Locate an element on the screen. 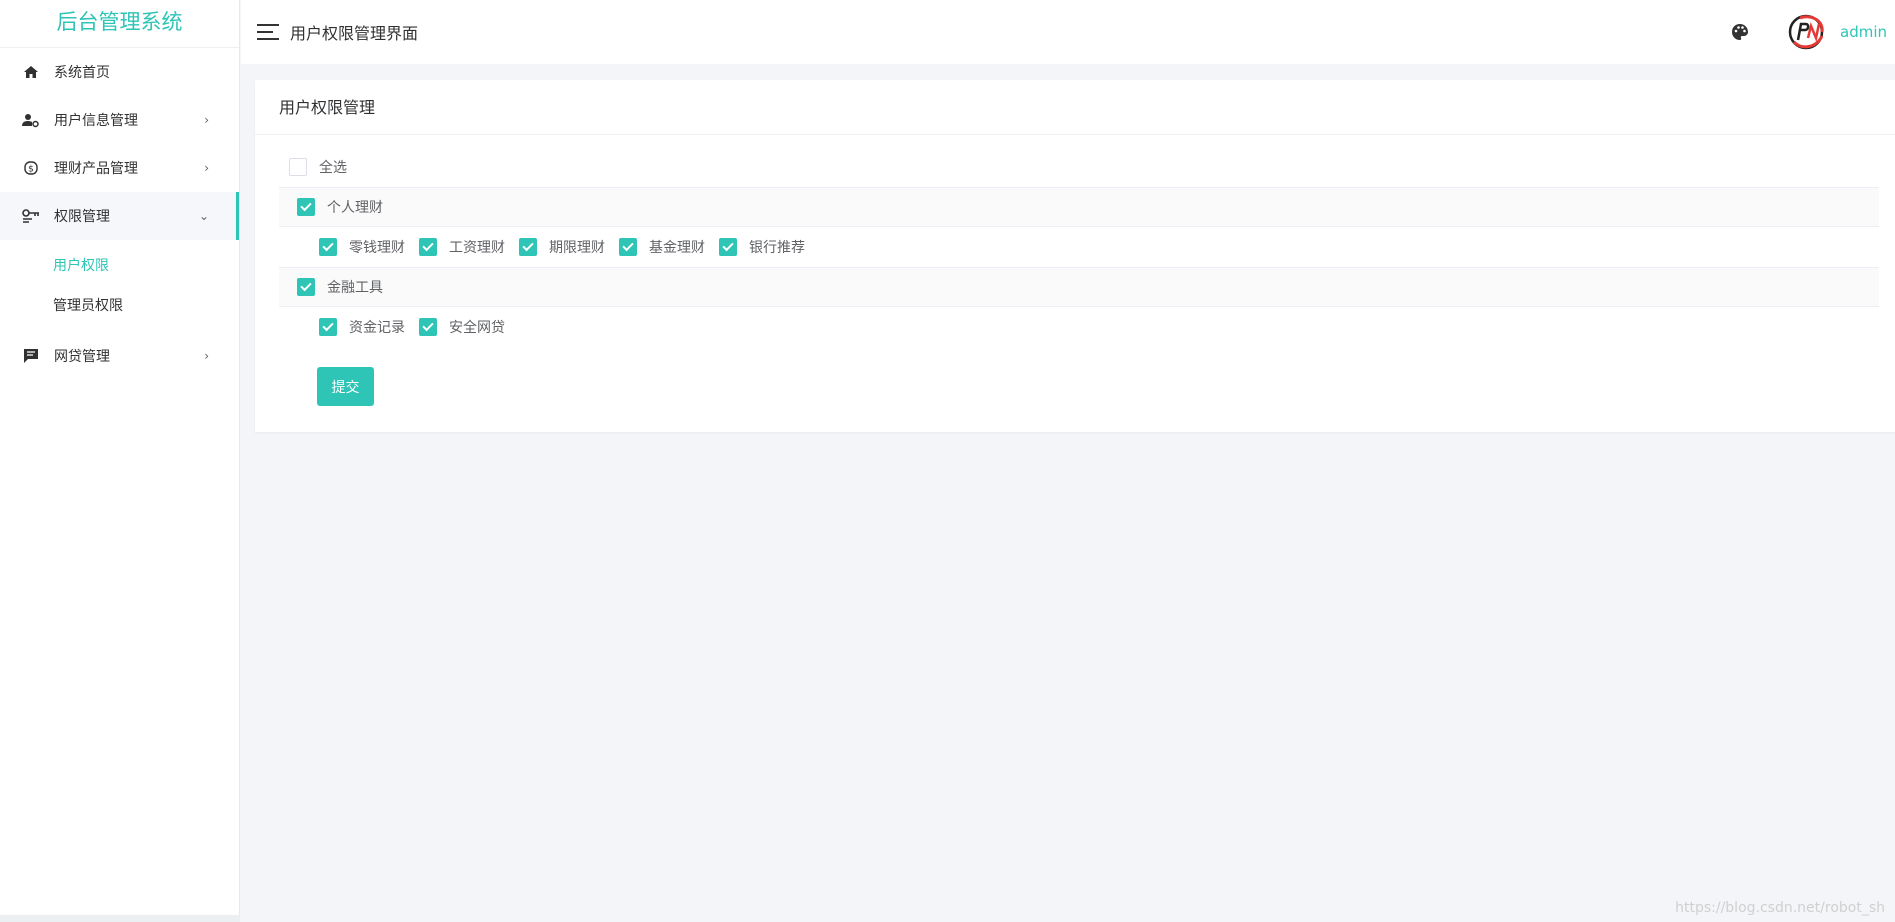 This screenshot has width=1895, height=922. child-checkbox: 基金理财 is located at coordinates (662, 247).